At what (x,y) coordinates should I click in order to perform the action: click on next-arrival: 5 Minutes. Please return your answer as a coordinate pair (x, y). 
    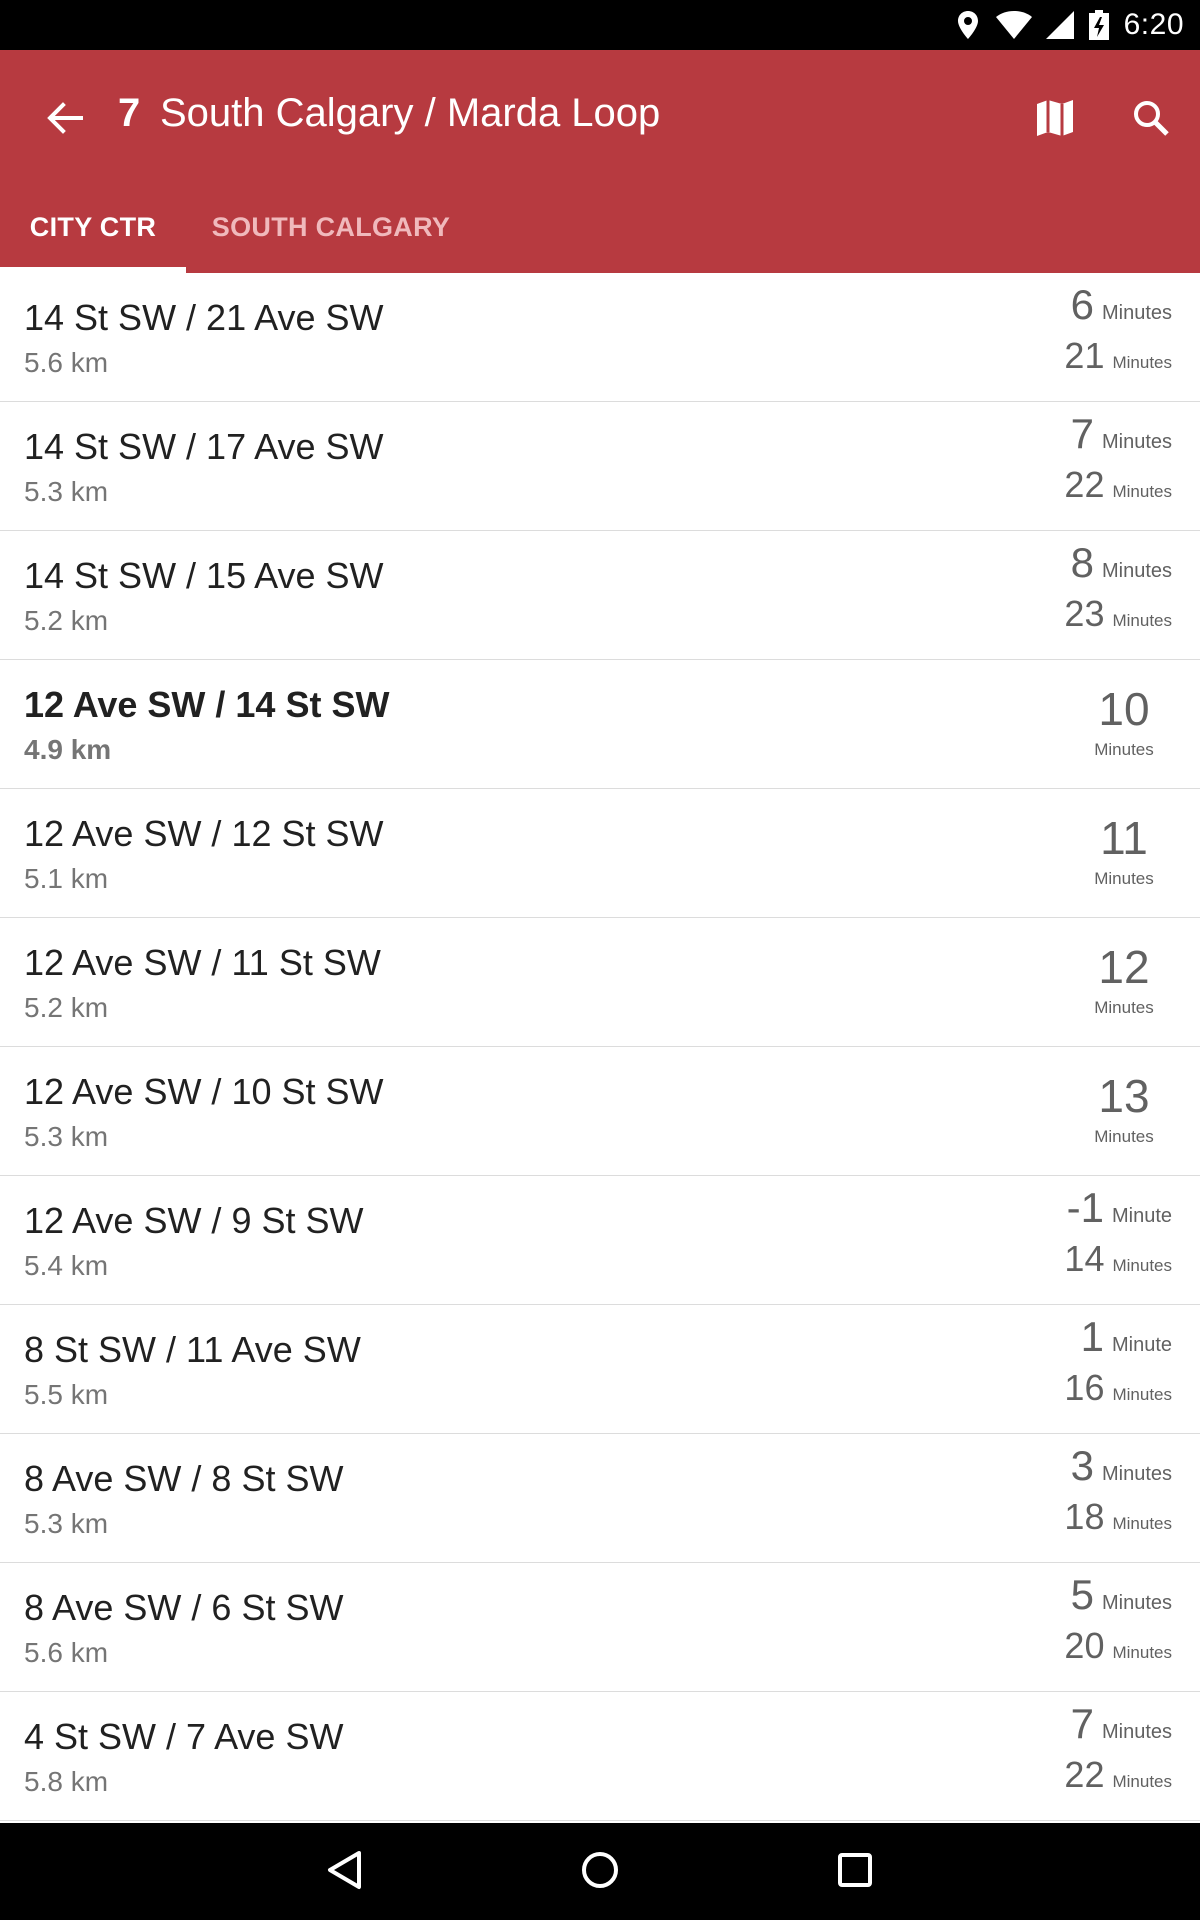
    Looking at the image, I should click on (1121, 1595).